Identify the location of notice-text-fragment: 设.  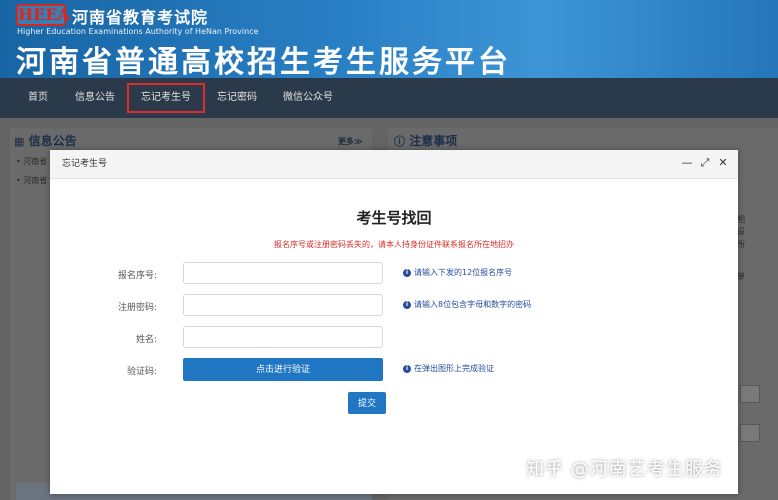
(741, 231).